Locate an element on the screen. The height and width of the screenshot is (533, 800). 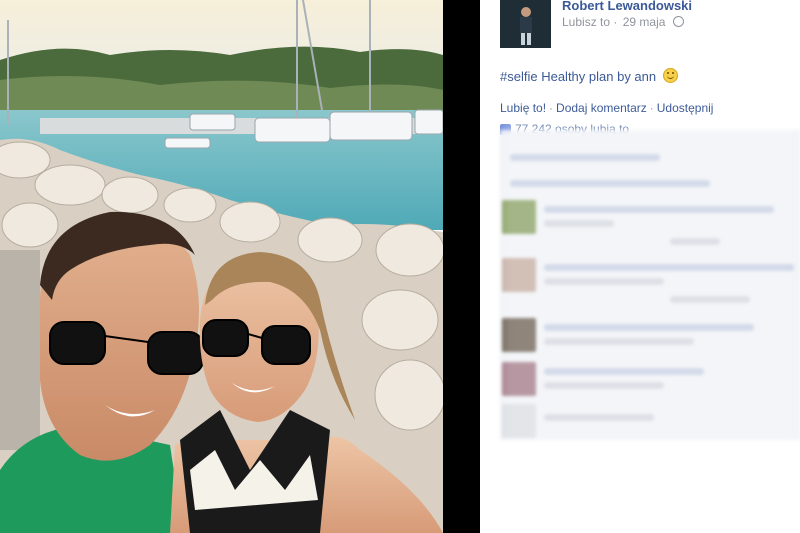
author-avatar is located at coordinates (525, 24).